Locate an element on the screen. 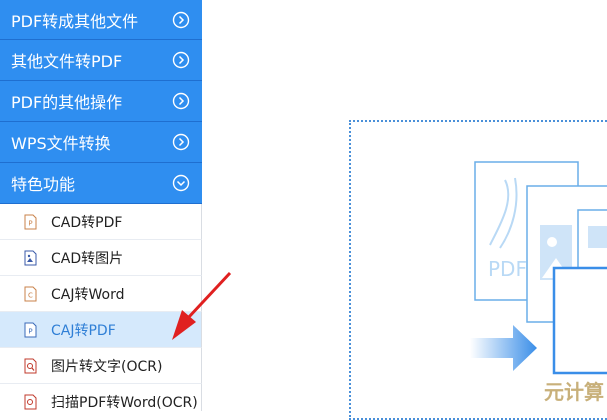  category-pdf-to-other: PDF转成其他文件 is located at coordinates (101, 20).